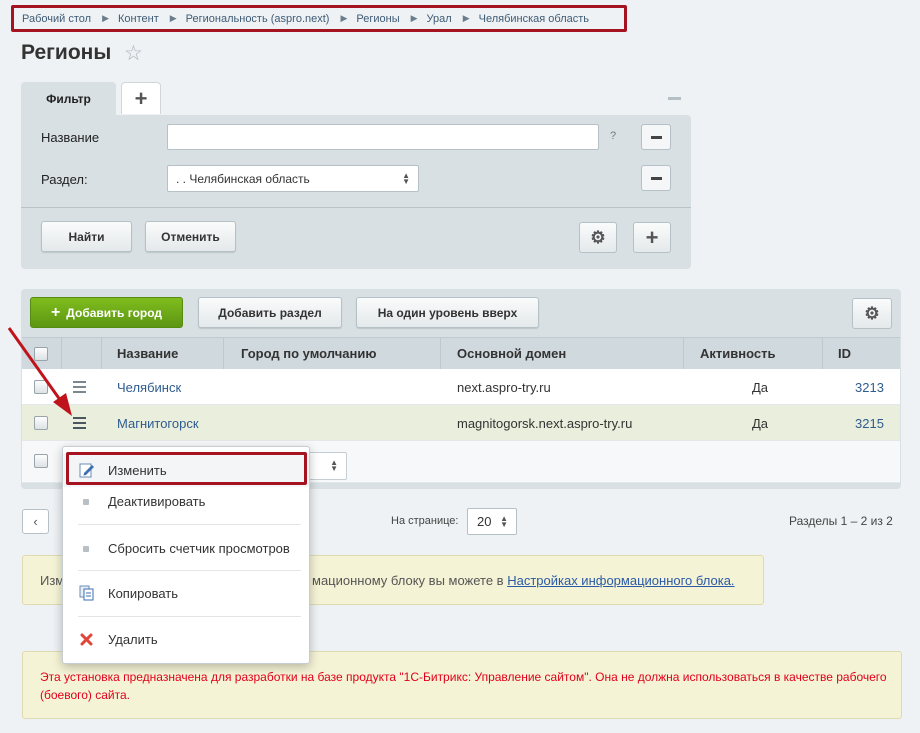  I want to click on region-name-link: Челябинск, so click(149, 387).